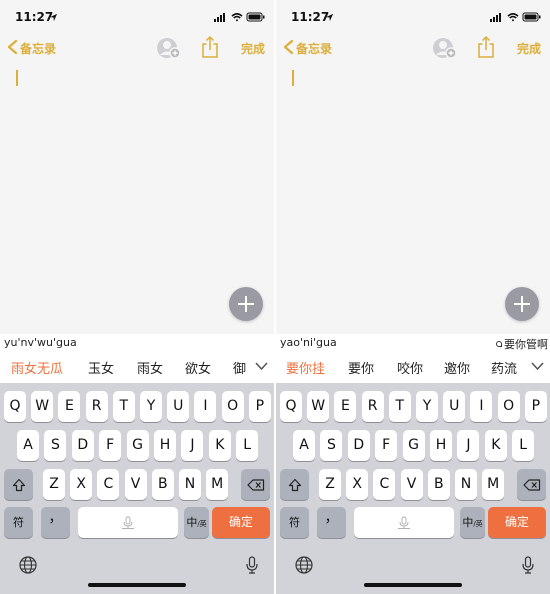 The width and height of the screenshot is (550, 594). What do you see at coordinates (101, 367) in the screenshot?
I see `candidate-item: 玉女` at bounding box center [101, 367].